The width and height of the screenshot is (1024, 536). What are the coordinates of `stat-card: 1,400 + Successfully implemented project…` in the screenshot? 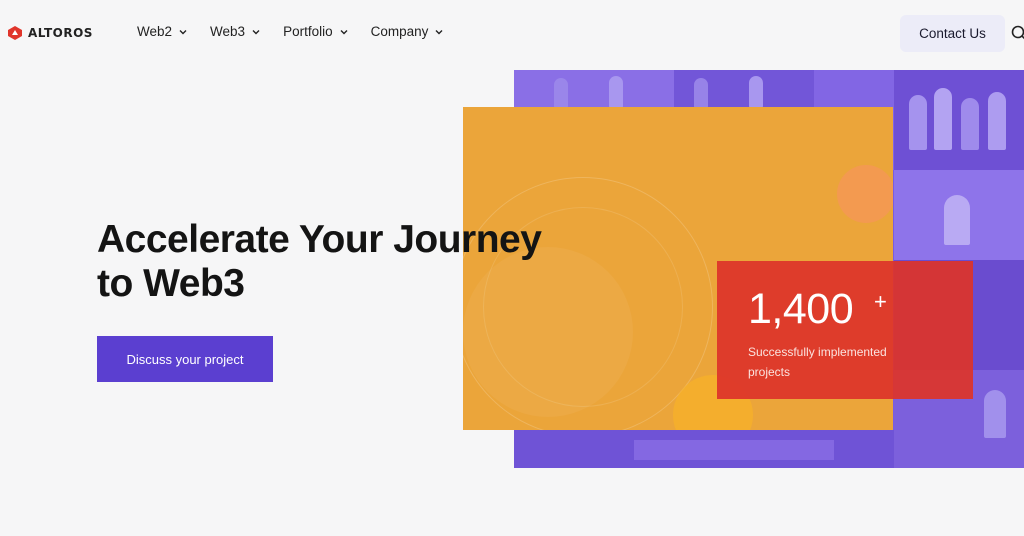 It's located at (845, 330).